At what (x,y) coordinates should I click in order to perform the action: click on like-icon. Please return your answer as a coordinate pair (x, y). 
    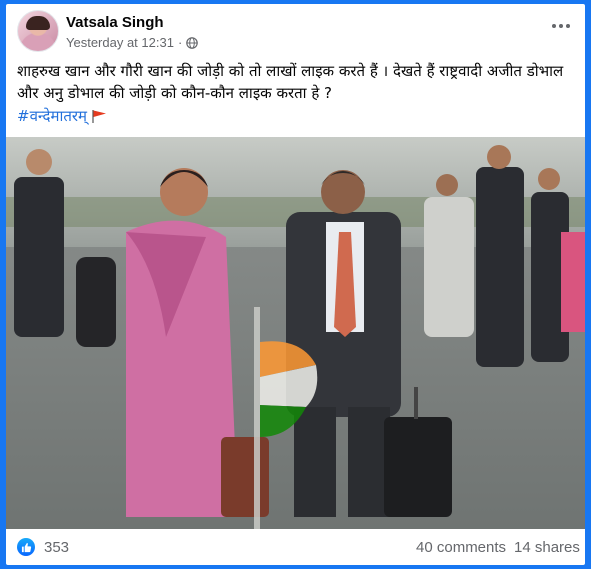
    Looking at the image, I should click on (26, 547).